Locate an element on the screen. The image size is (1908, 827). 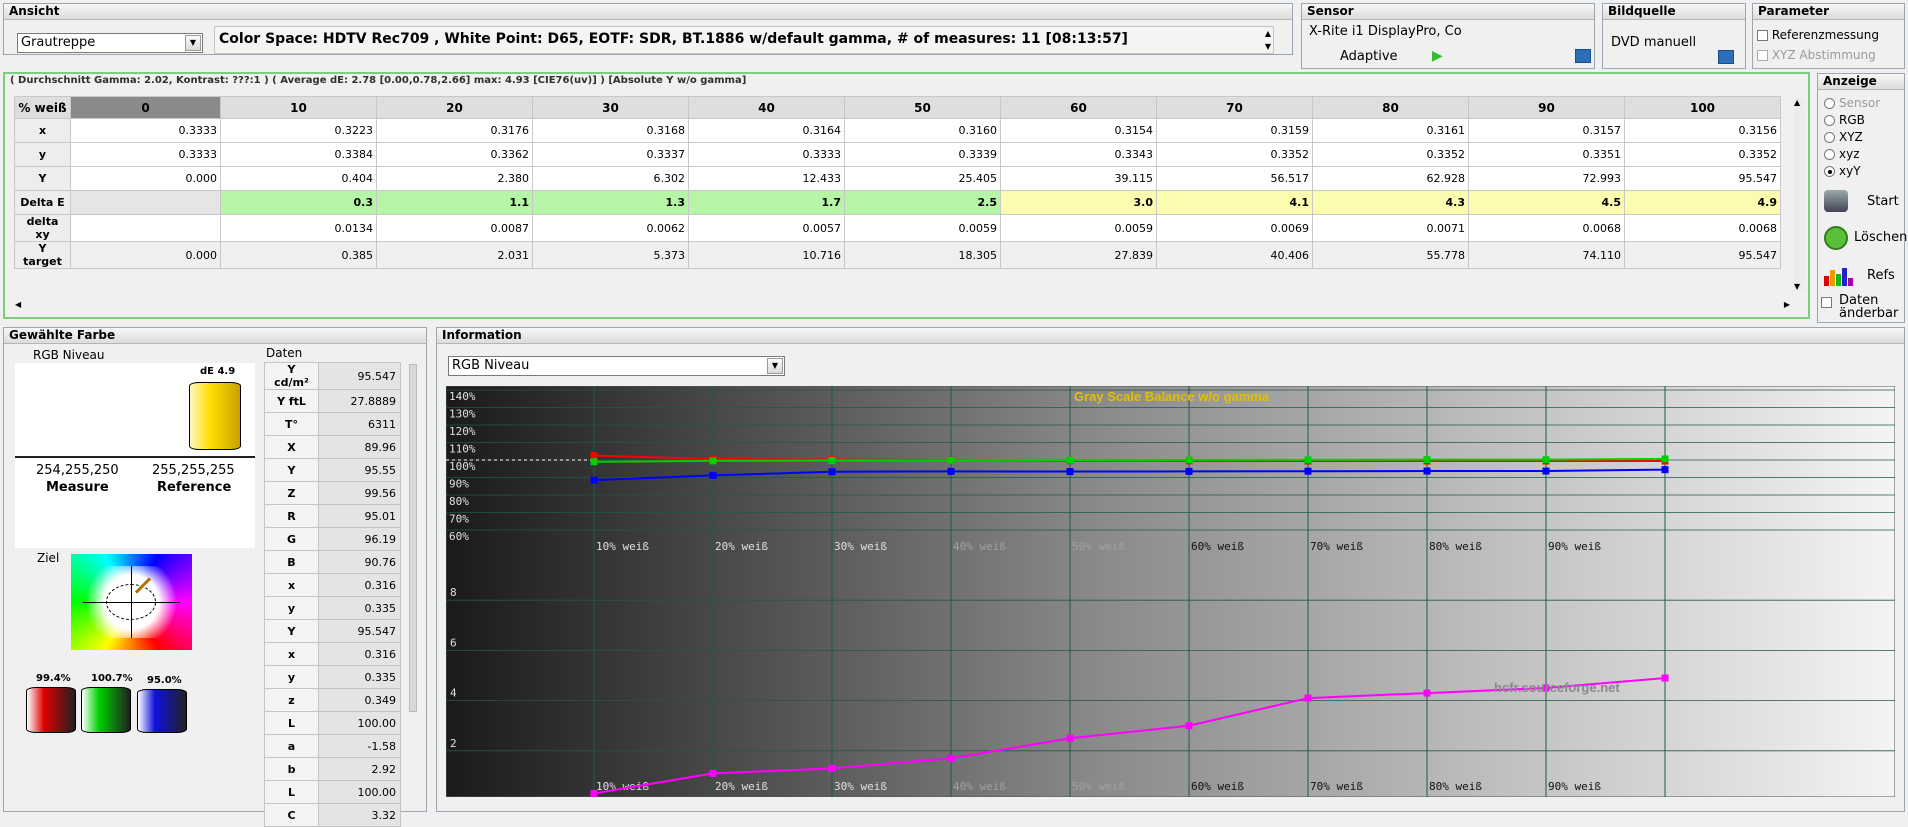
grid-cell: 0.3168 is located at coordinates (610, 130).